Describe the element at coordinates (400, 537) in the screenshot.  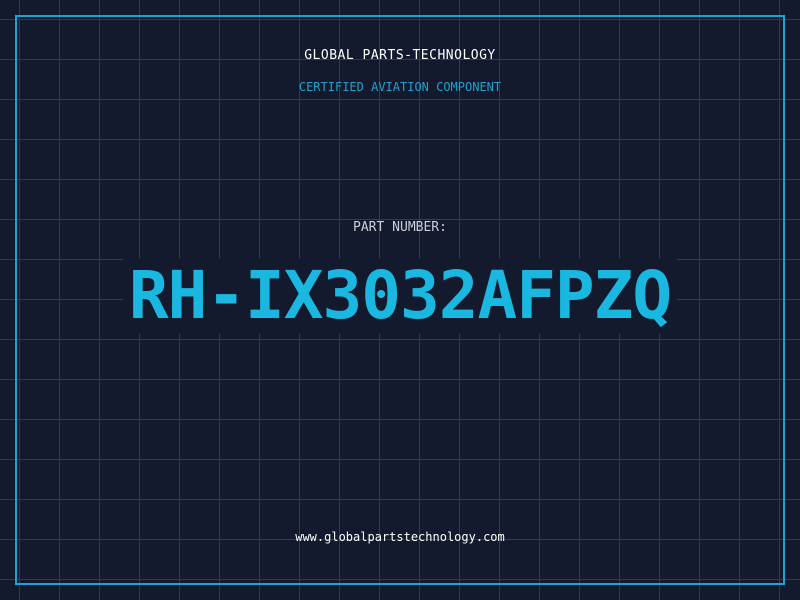
I see `website-url: www.globalpartstechnology.com` at that location.